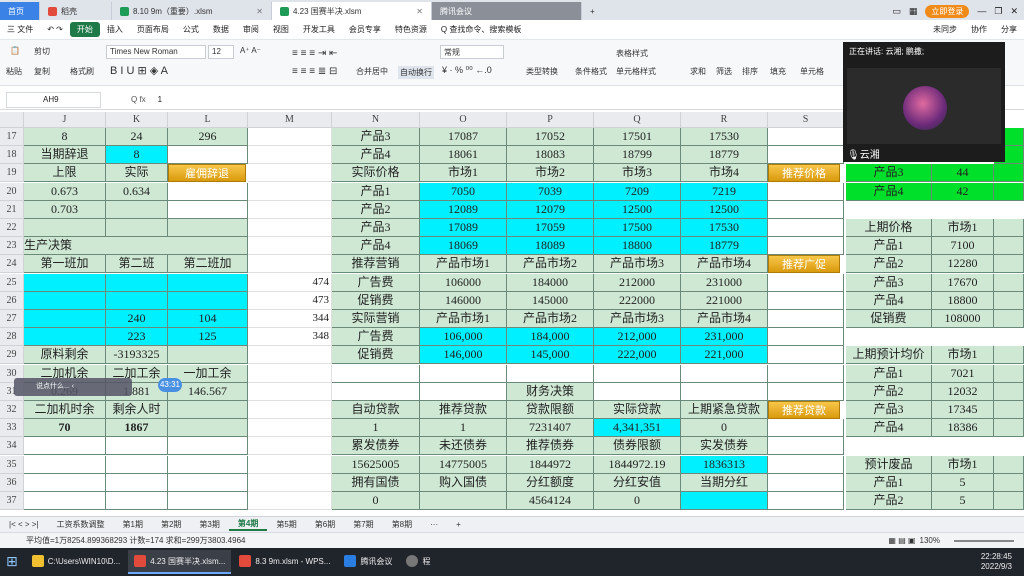  I want to click on cell-j23: 生产决策, so click(136, 246).